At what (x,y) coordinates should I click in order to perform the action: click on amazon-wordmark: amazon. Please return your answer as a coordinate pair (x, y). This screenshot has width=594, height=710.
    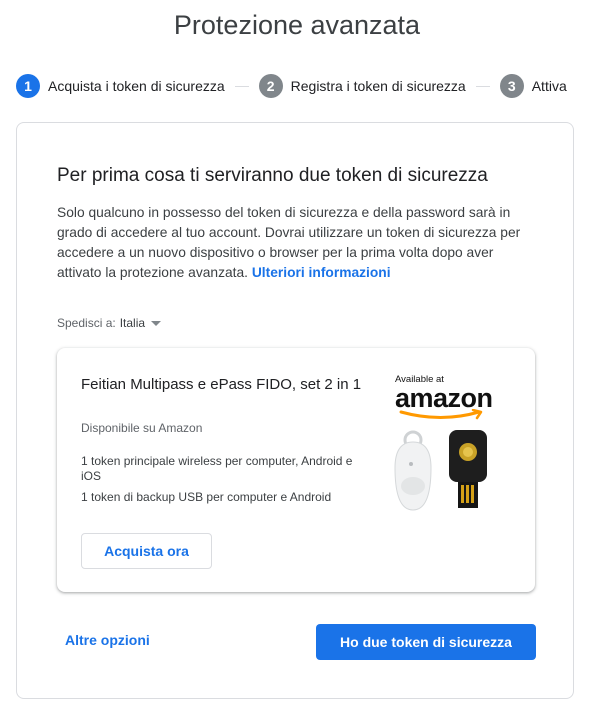
    Looking at the image, I should click on (444, 398).